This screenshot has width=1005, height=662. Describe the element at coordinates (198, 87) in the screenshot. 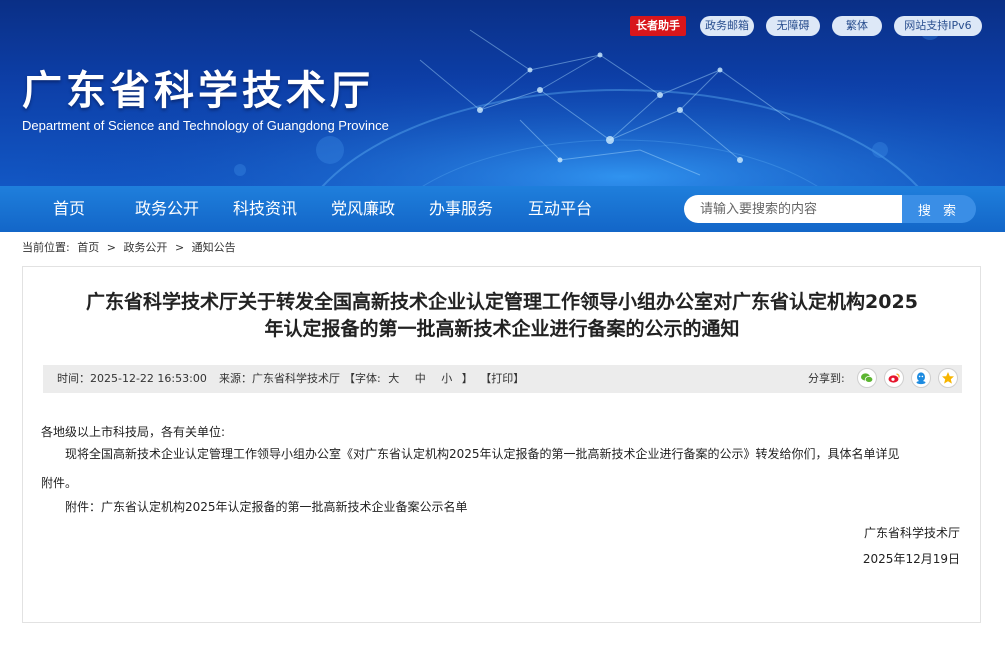

I see `site-title: 广东省科学技术厅` at that location.